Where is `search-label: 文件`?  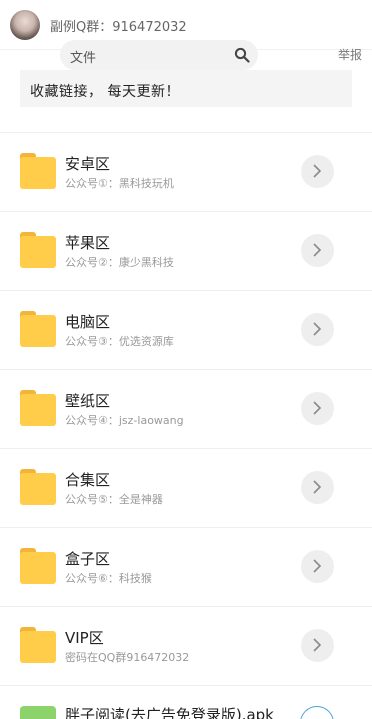
search-label: 文件 is located at coordinates (83, 58).